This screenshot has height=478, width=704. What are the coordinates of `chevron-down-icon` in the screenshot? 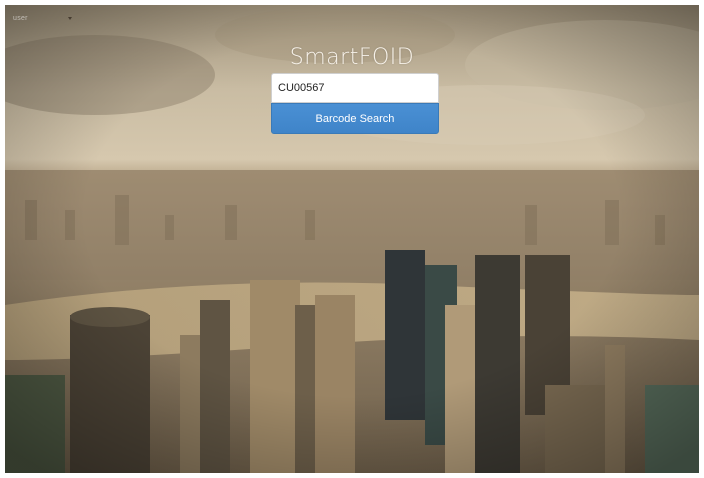 It's located at (69, 18).